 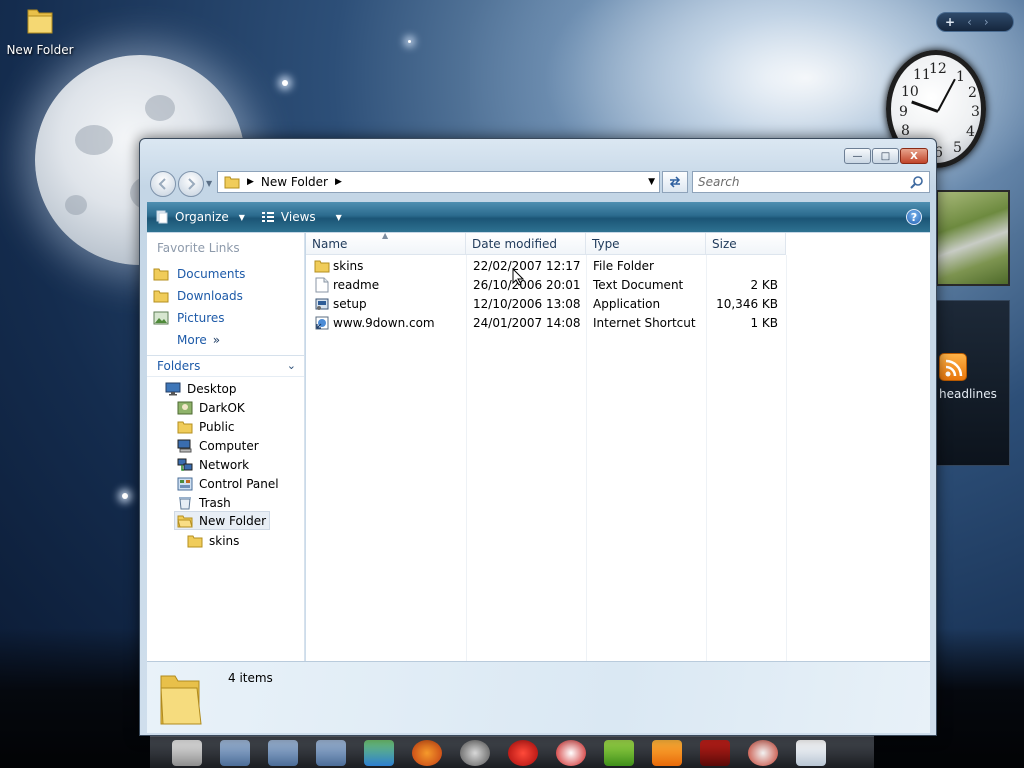 I want to click on views-button: Views ▼, so click(x=301, y=217).